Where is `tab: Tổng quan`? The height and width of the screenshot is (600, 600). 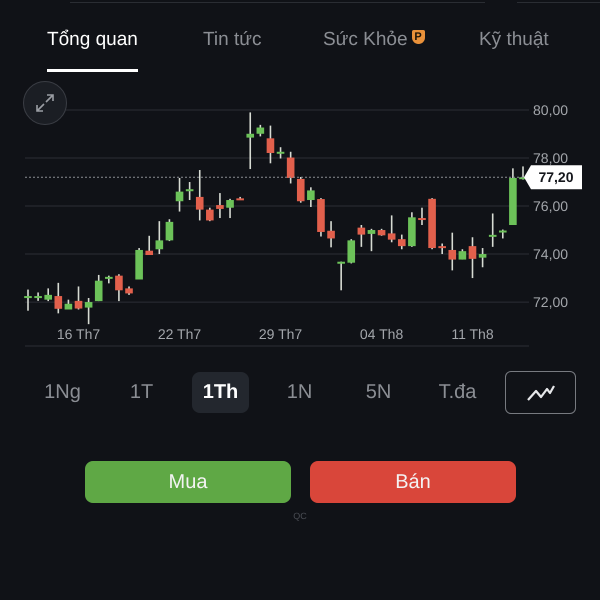 tab: Tổng quan is located at coordinates (92, 50).